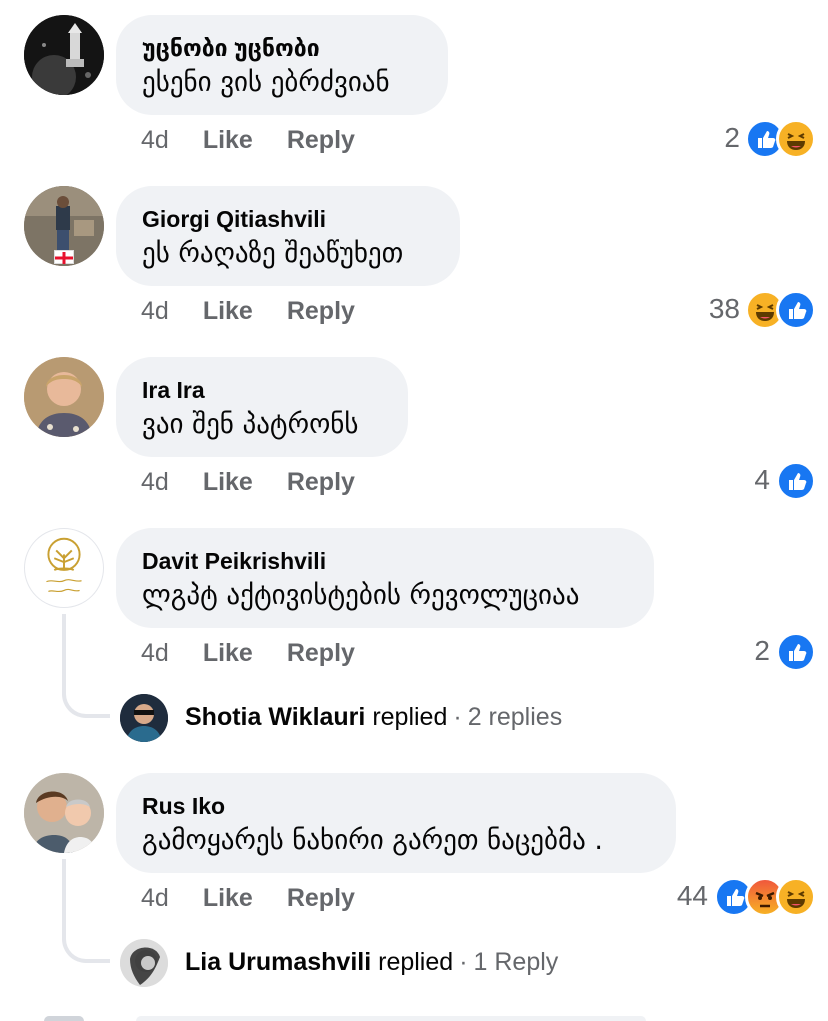 The width and height of the screenshot is (828, 1021). I want to click on next-bubble-edge, so click(391, 1018).